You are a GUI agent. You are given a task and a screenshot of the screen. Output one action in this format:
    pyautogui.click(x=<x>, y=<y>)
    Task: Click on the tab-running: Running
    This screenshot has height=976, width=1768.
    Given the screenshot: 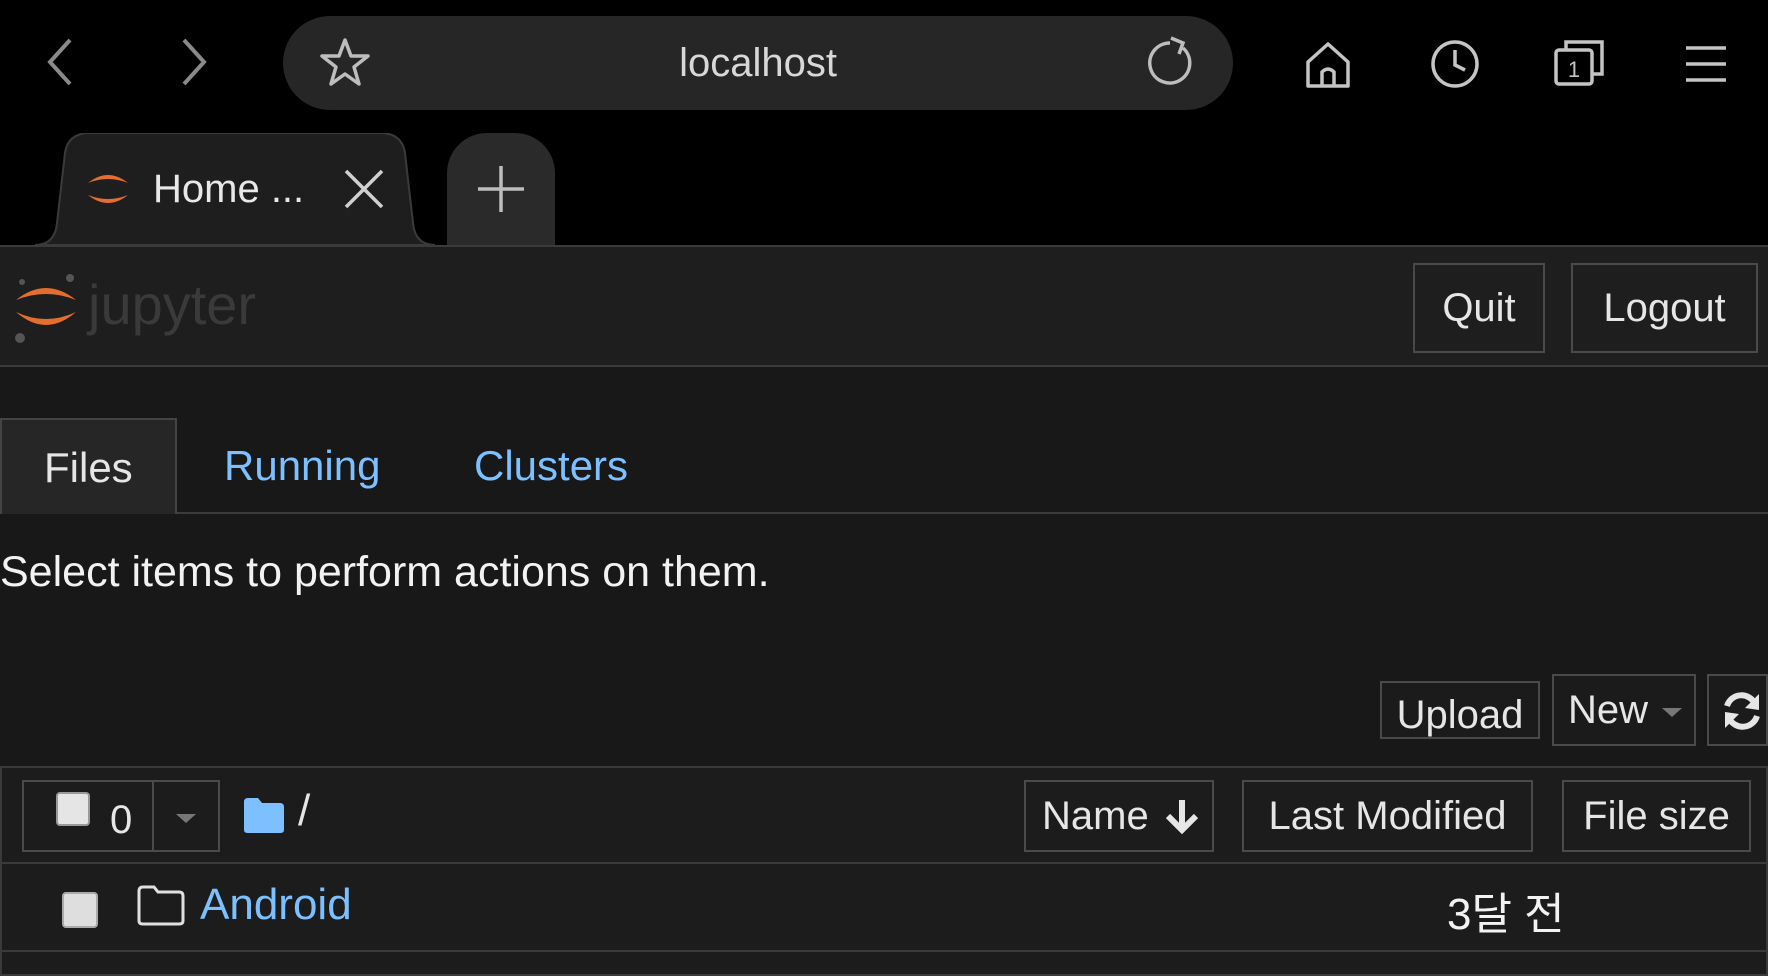 What is the action you would take?
    pyautogui.click(x=302, y=466)
    